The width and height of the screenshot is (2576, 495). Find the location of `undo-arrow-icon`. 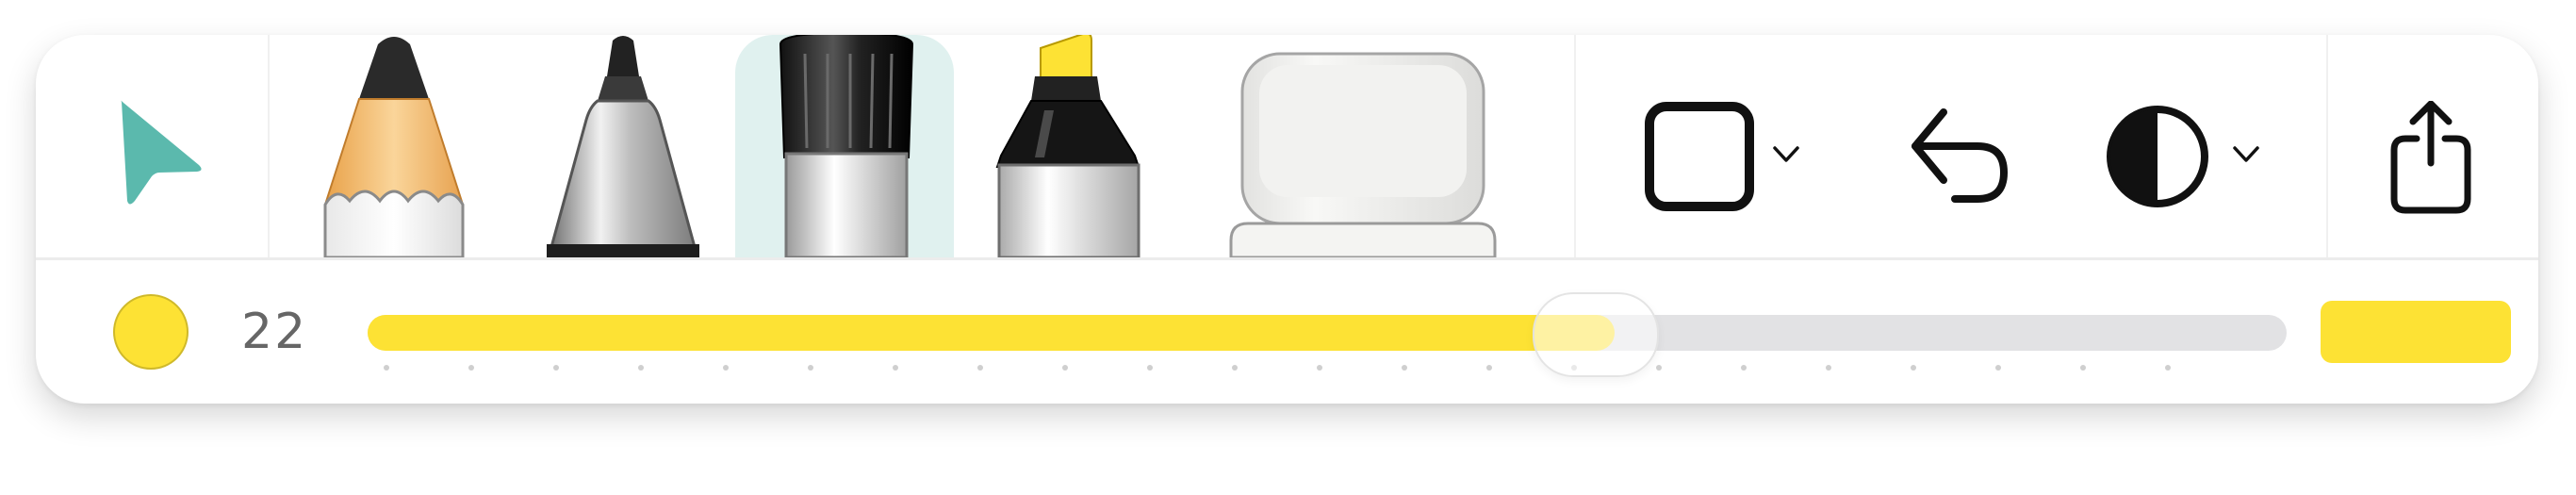

undo-arrow-icon is located at coordinates (1959, 155).